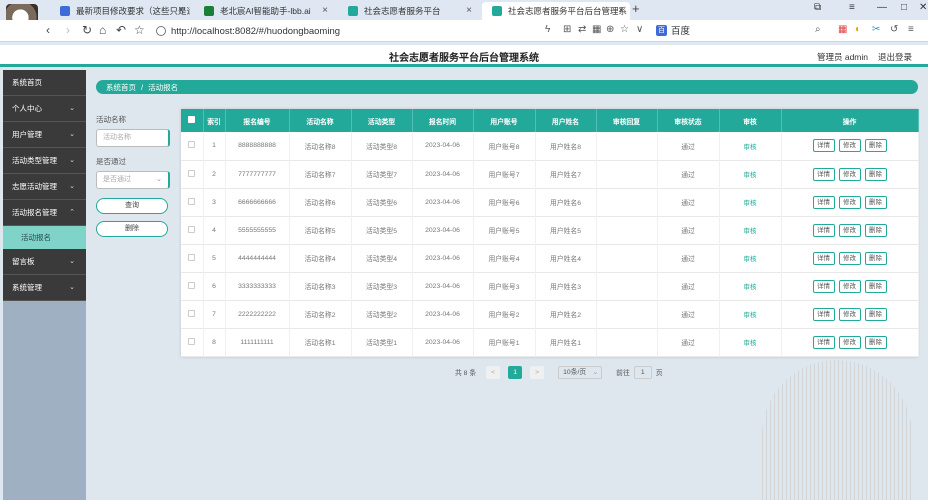  I want to click on maximize-icon: □, so click(904, 7).